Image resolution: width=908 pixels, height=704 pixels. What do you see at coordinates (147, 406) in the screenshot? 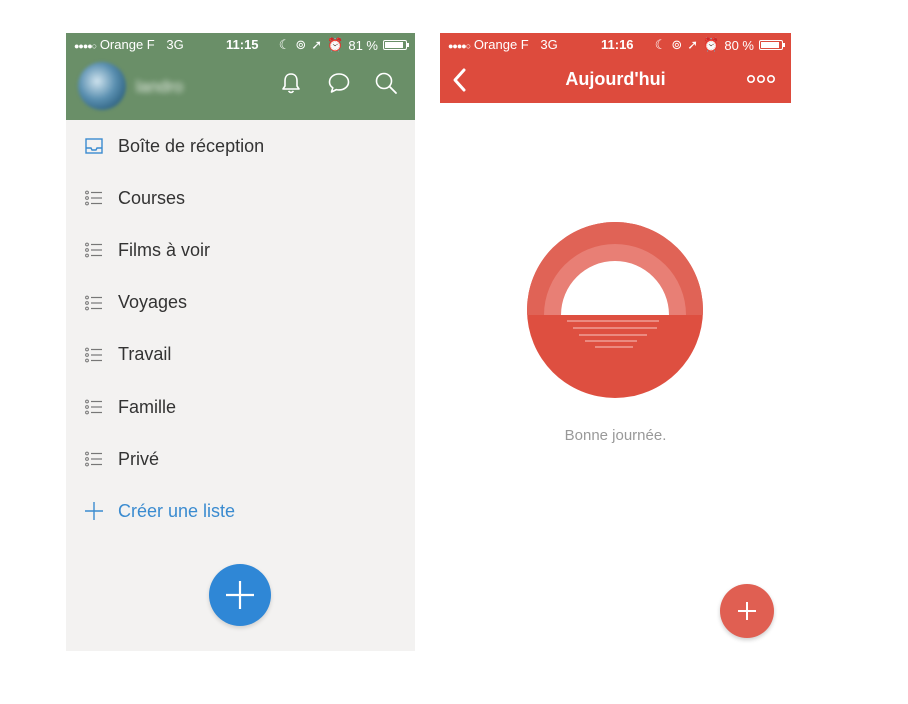
I see `menu-item-label: Famille` at bounding box center [147, 406].